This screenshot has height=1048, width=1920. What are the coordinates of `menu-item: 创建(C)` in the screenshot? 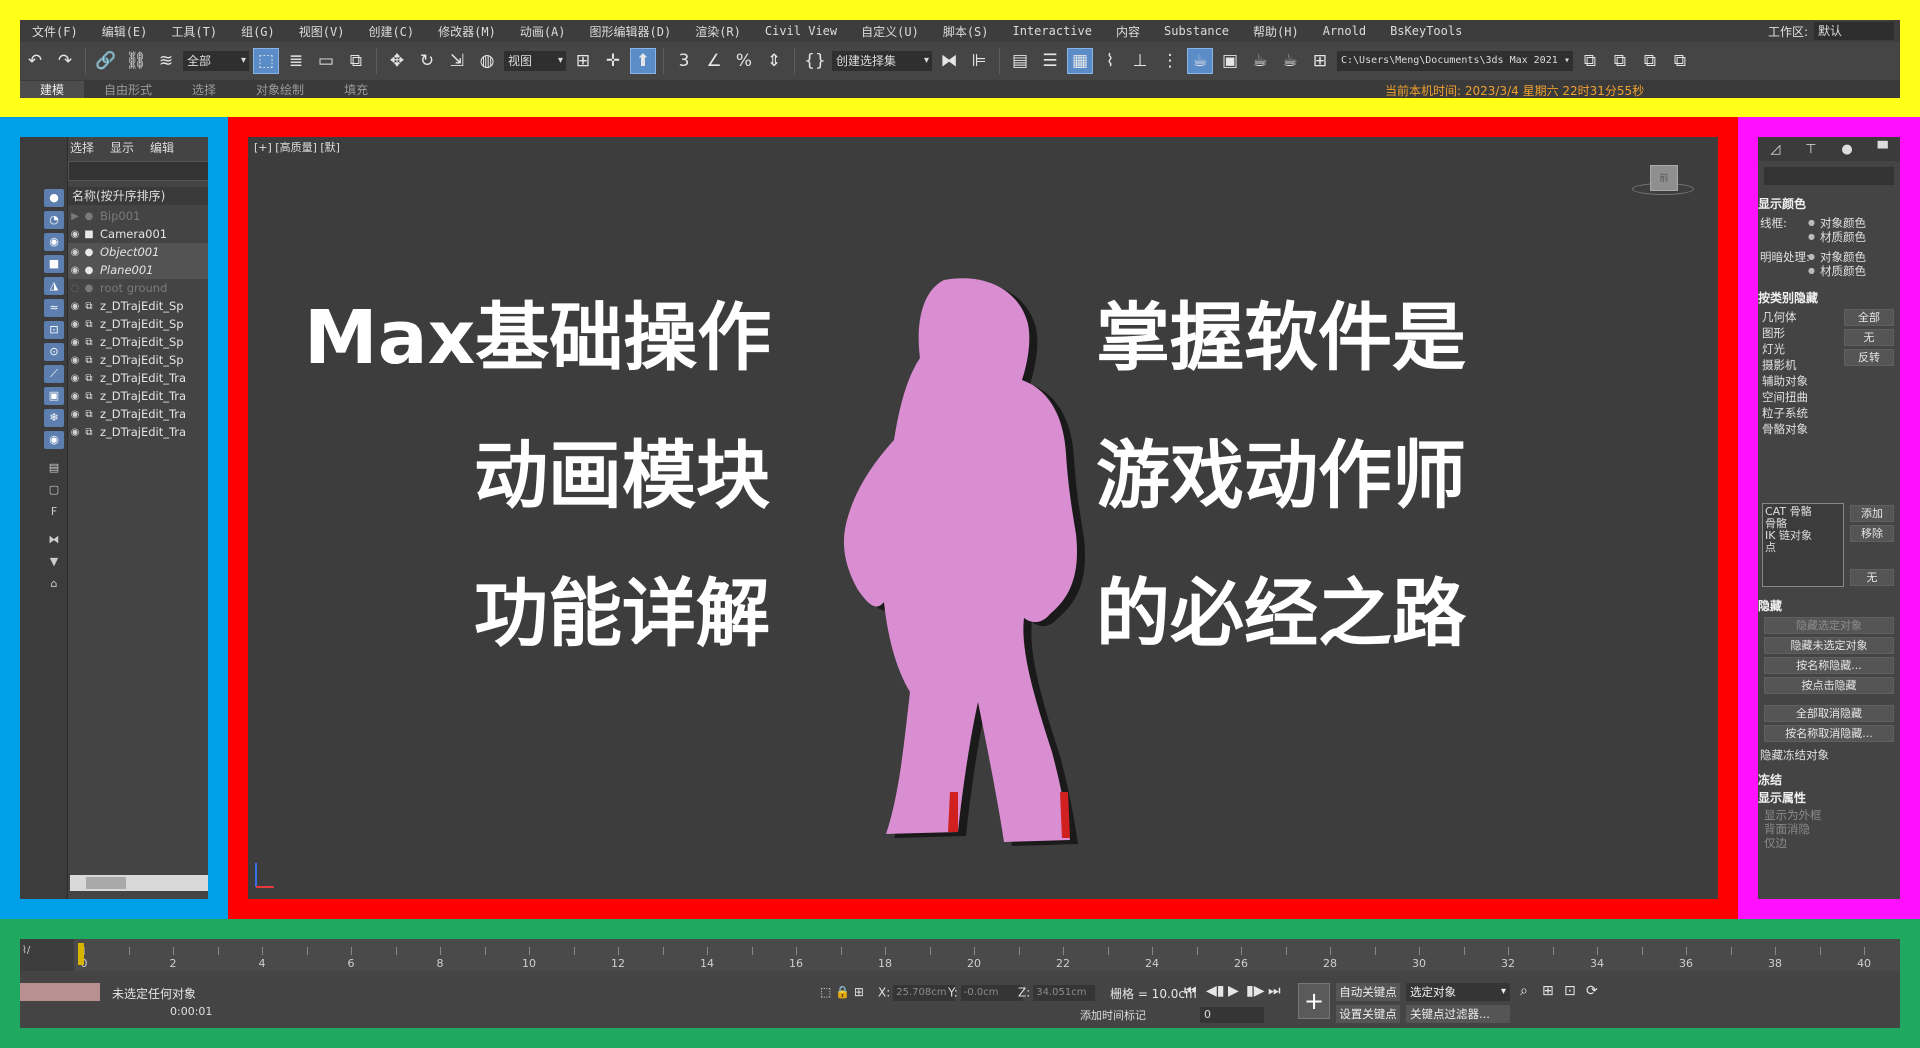 It's located at (391, 31).